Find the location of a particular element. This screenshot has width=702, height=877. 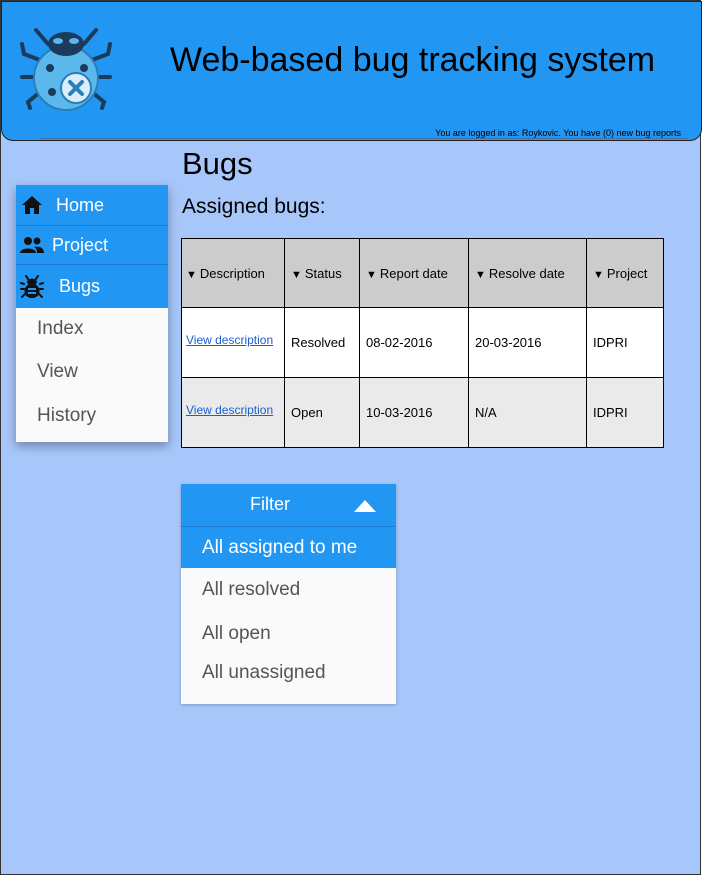

sidebar-item-label: Home is located at coordinates (80, 204).